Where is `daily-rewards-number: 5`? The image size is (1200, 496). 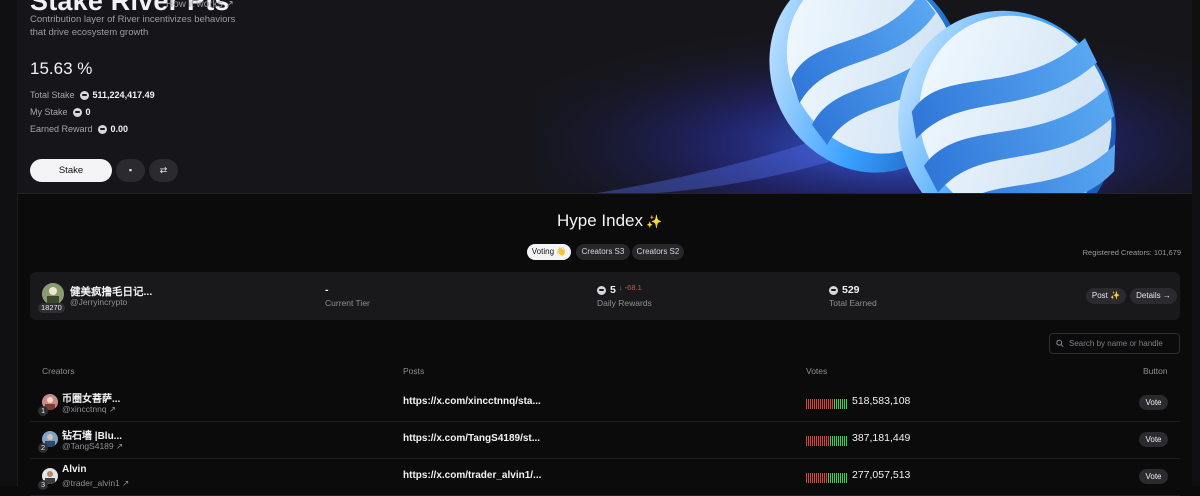 daily-rewards-number: 5 is located at coordinates (613, 290).